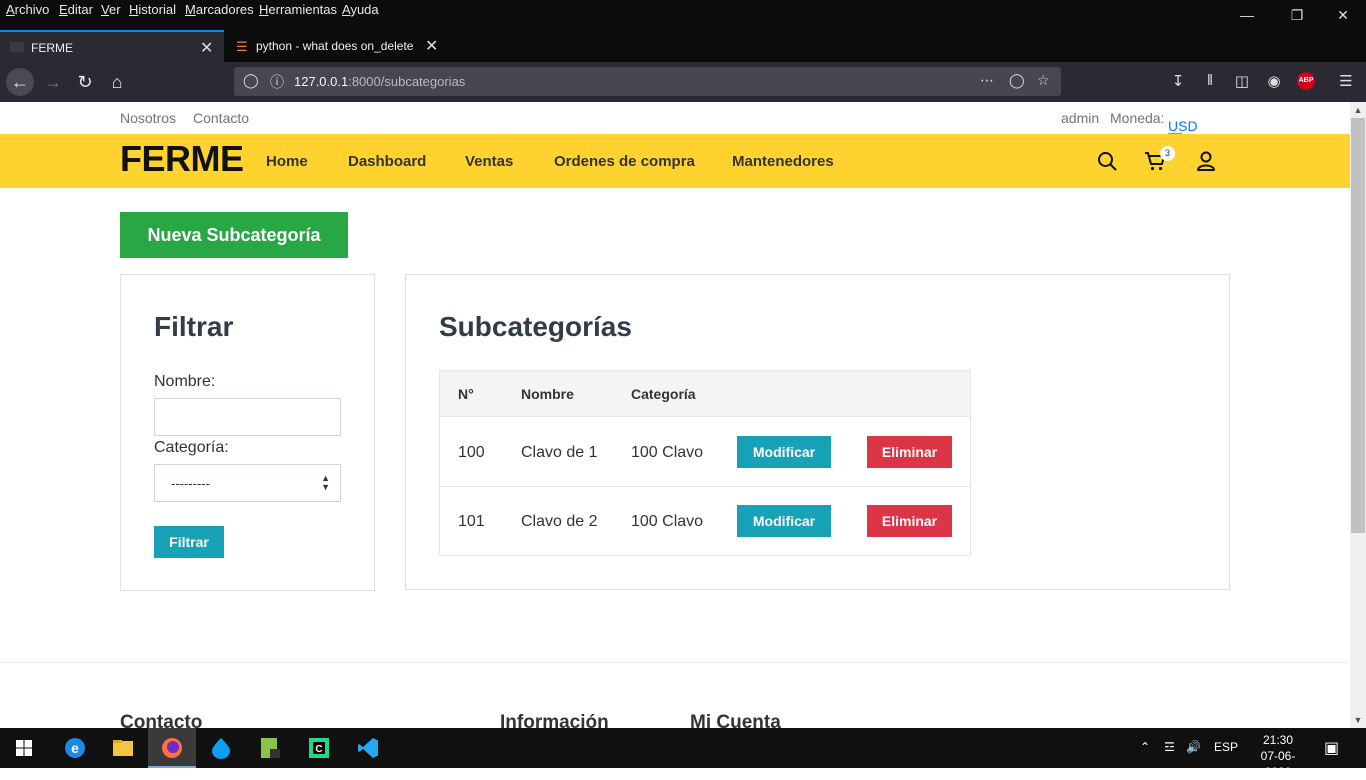 The height and width of the screenshot is (780, 1366). What do you see at coordinates (85, 82) in the screenshot?
I see `reload-icon: ↻` at bounding box center [85, 82].